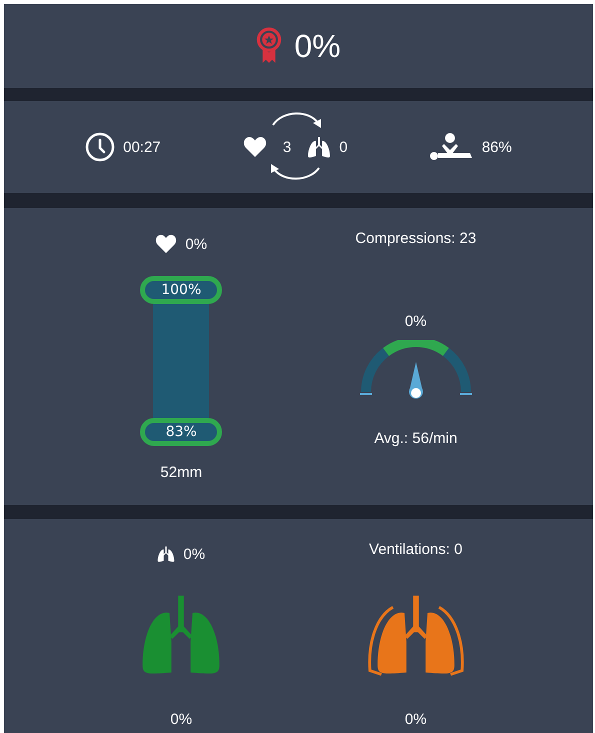  I want to click on lower-depth-limit: 83%, so click(181, 432).